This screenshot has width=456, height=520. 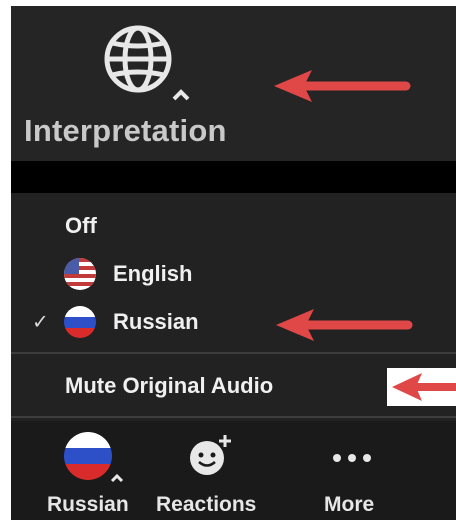 What do you see at coordinates (233, 226) in the screenshot?
I see `menu-item-off: Off` at bounding box center [233, 226].